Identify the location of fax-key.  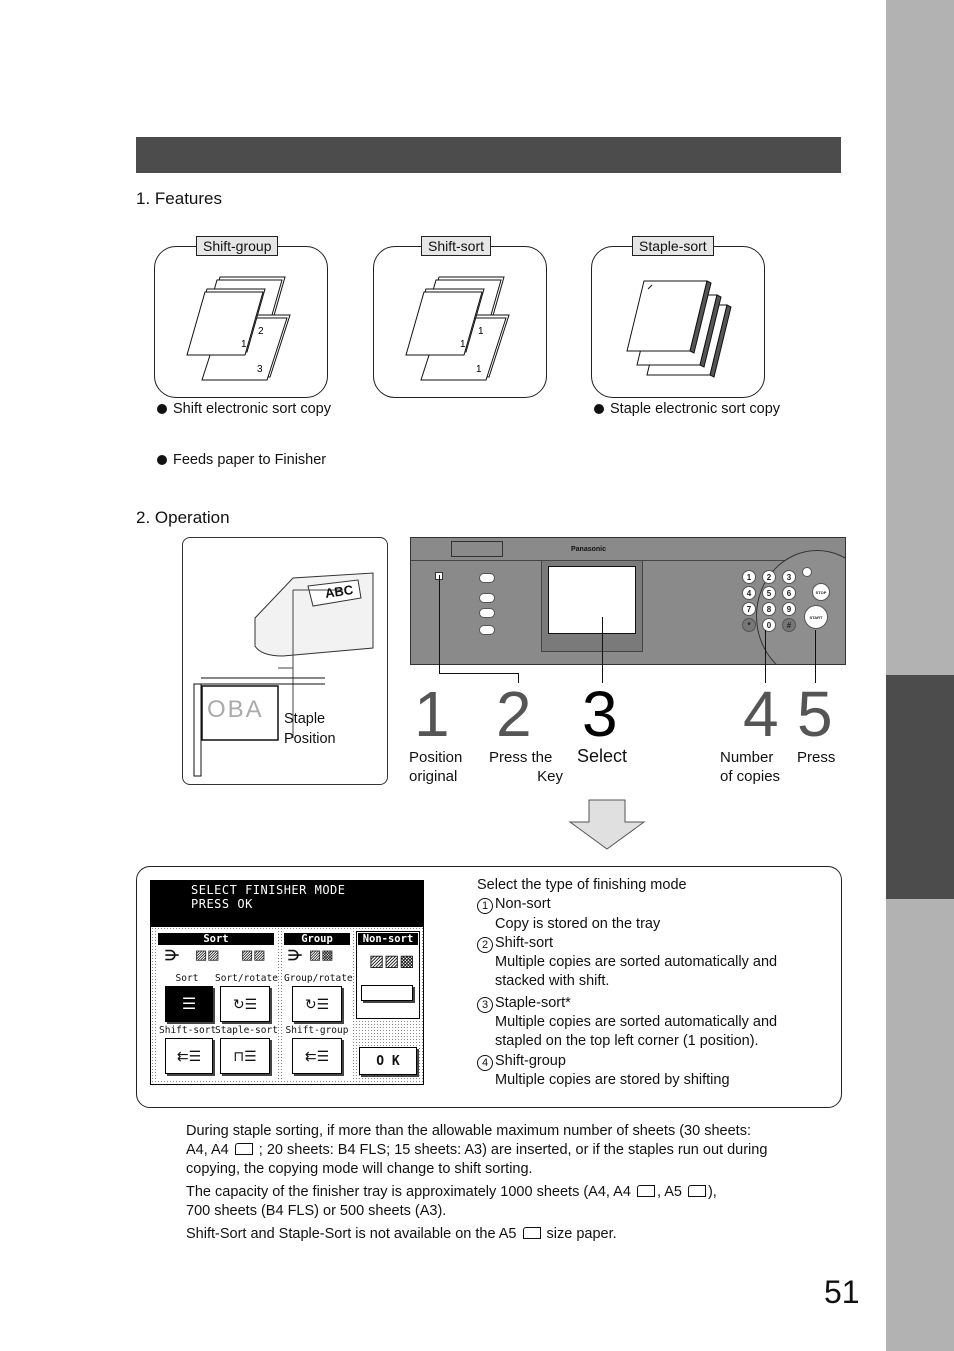
(487, 598).